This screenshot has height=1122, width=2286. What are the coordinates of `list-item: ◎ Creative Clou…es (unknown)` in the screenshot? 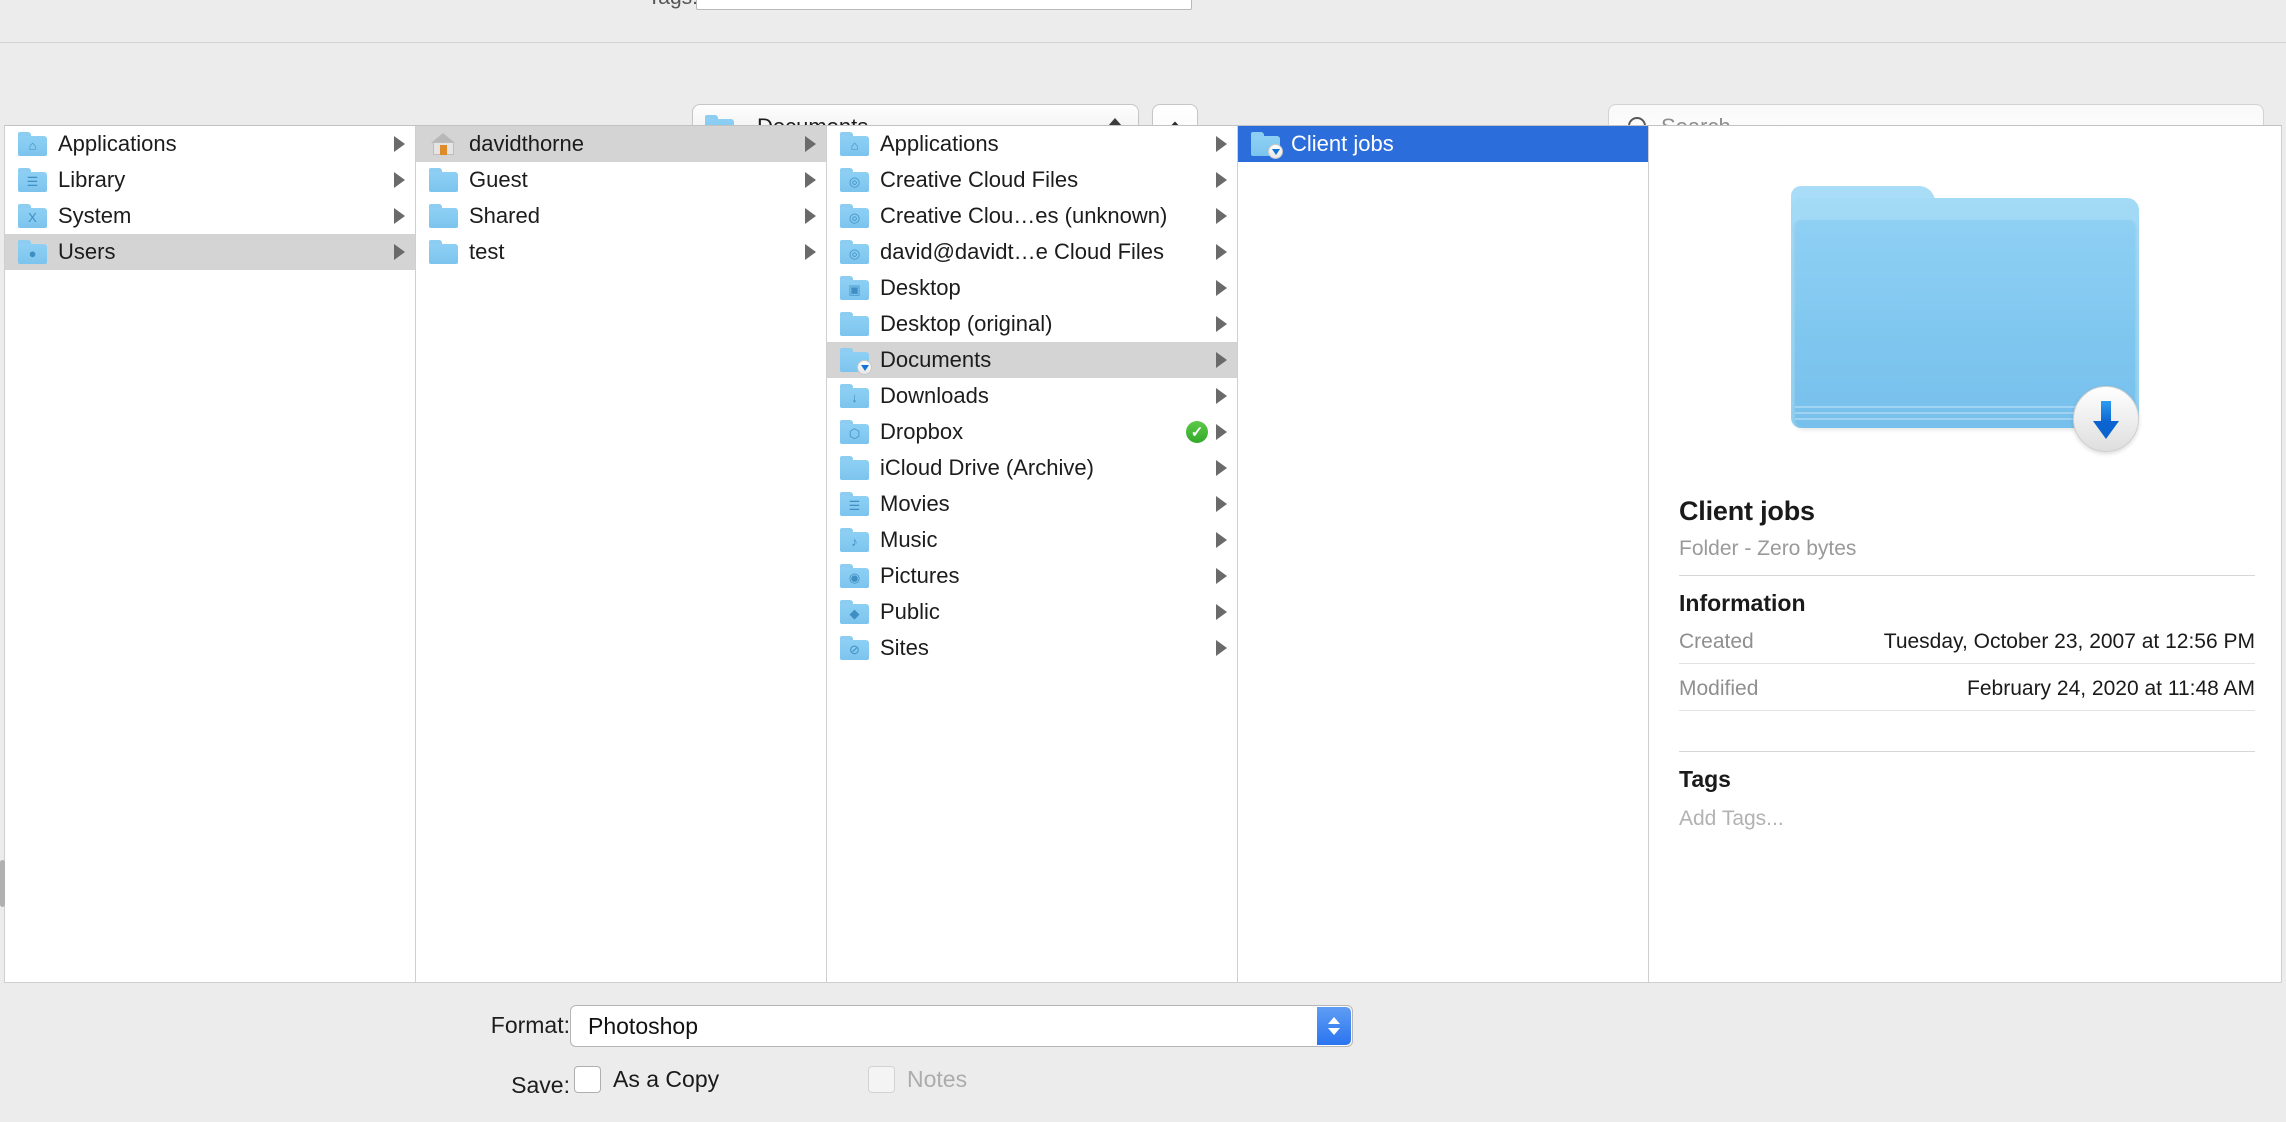 It's located at (1032, 216).